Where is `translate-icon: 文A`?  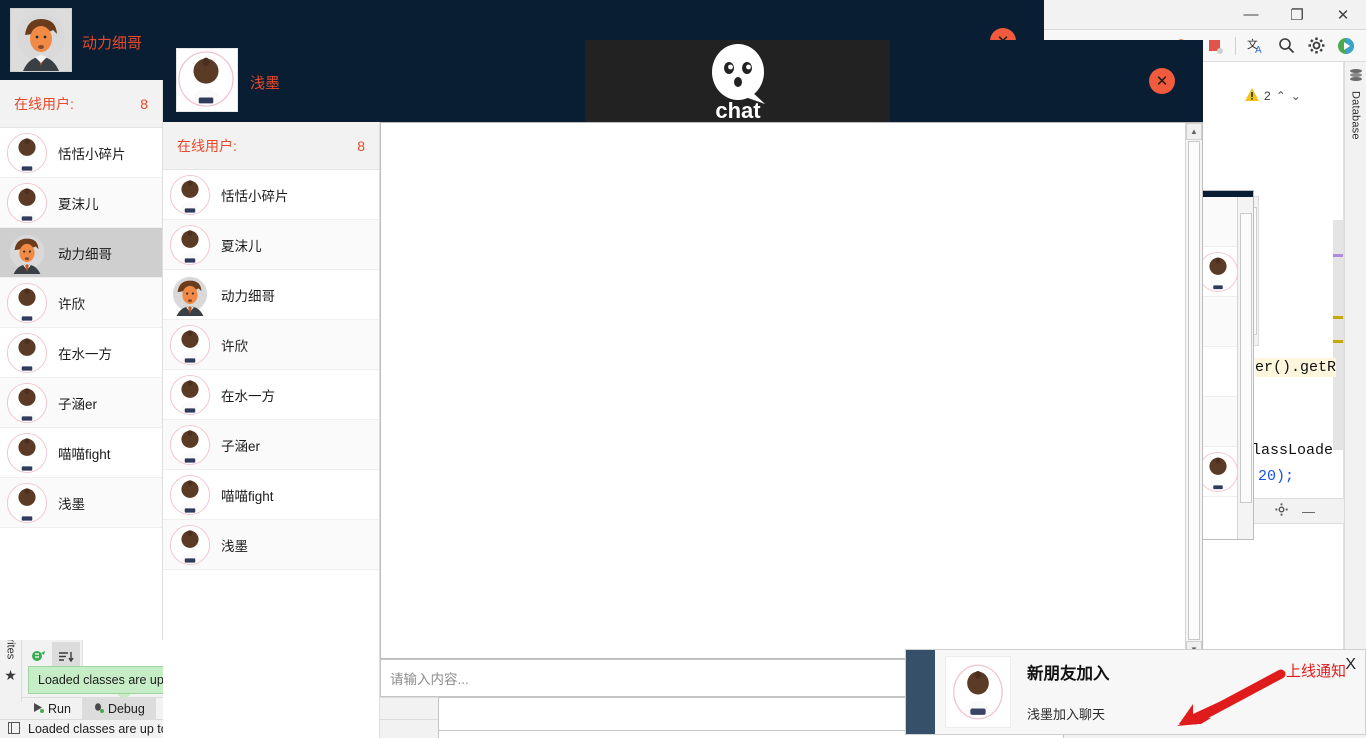 translate-icon: 文A is located at coordinates (1256, 46).